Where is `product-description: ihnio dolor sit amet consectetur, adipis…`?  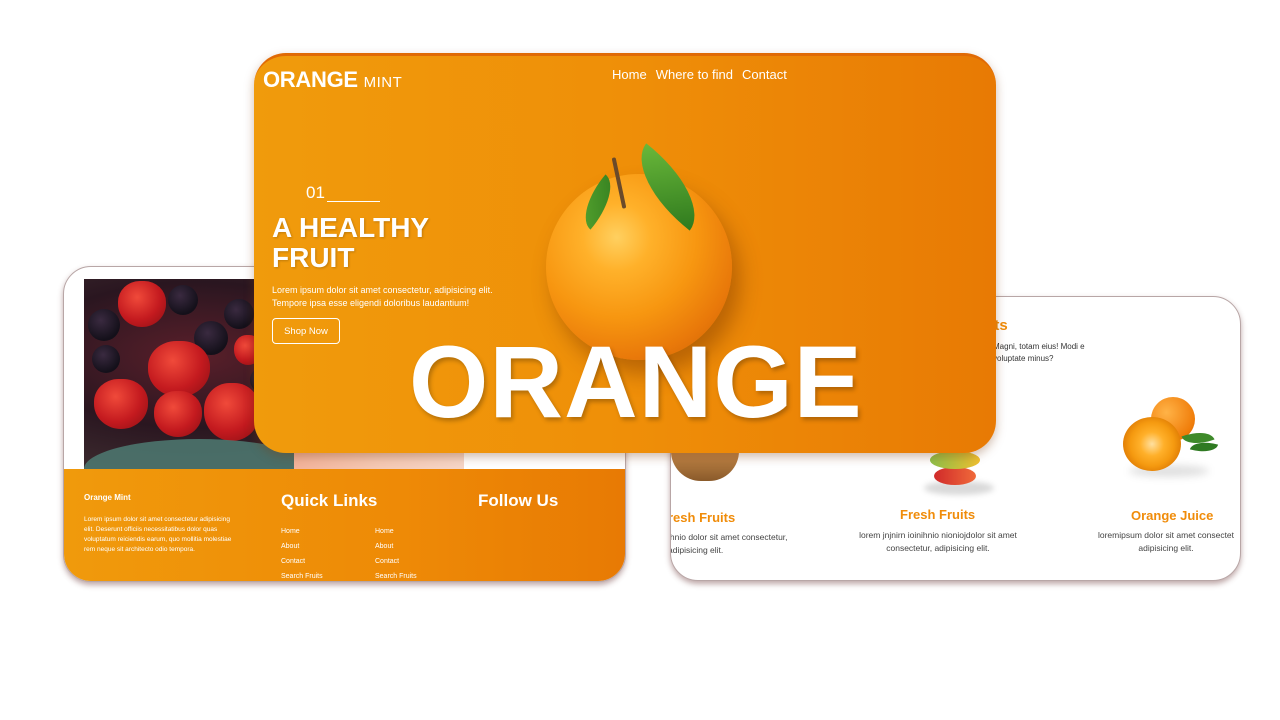
product-description: ihnio dolor sit amet consectetur, adipis… is located at coordinates (729, 543).